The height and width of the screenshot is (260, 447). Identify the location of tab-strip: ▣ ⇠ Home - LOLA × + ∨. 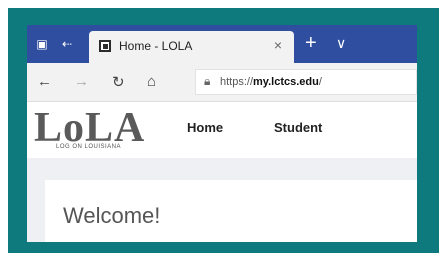
(222, 44).